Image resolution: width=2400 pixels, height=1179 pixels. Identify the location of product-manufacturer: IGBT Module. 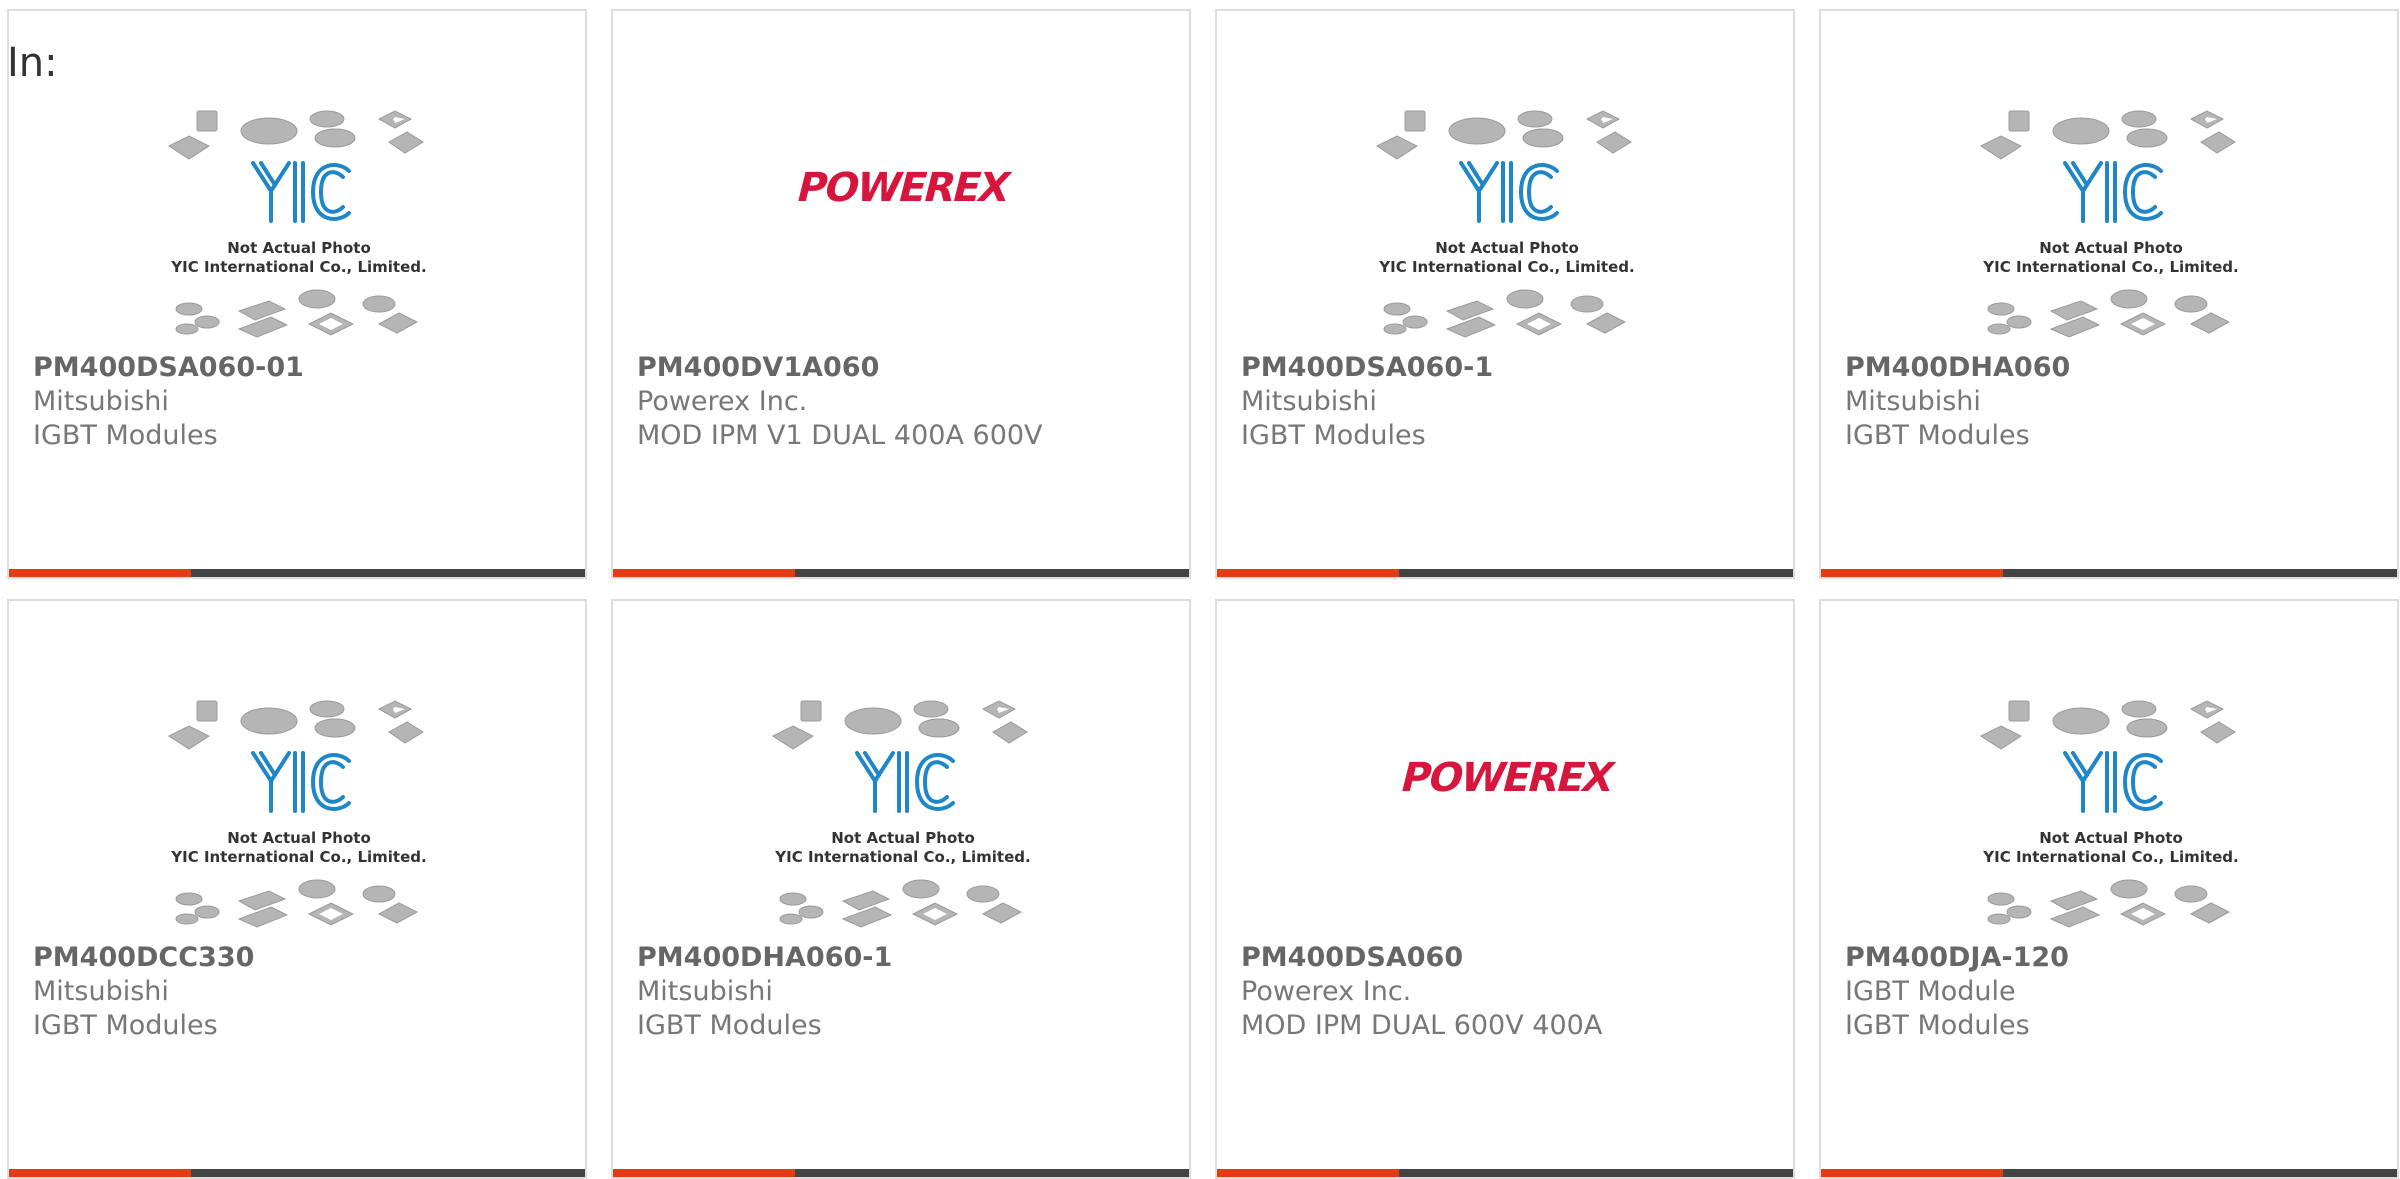
(1930, 991).